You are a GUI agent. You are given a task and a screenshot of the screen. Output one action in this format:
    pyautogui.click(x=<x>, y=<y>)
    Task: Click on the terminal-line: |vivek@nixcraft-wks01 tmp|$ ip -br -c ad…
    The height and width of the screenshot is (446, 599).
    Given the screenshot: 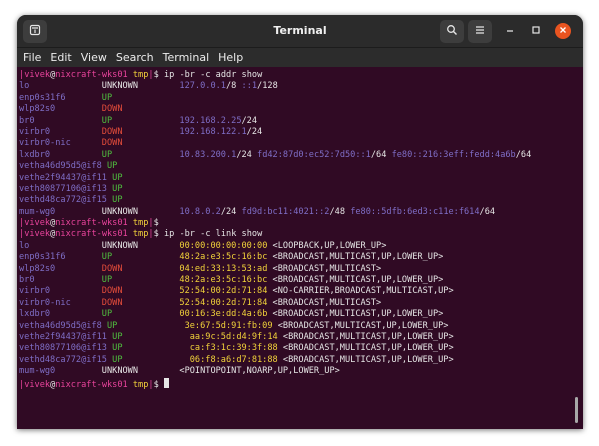 What is the action you would take?
    pyautogui.click(x=275, y=75)
    